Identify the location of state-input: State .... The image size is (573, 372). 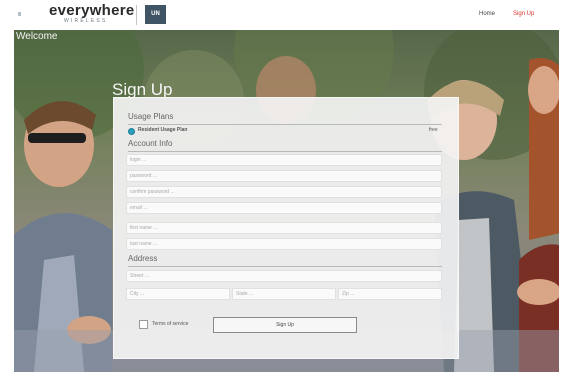
(284, 294).